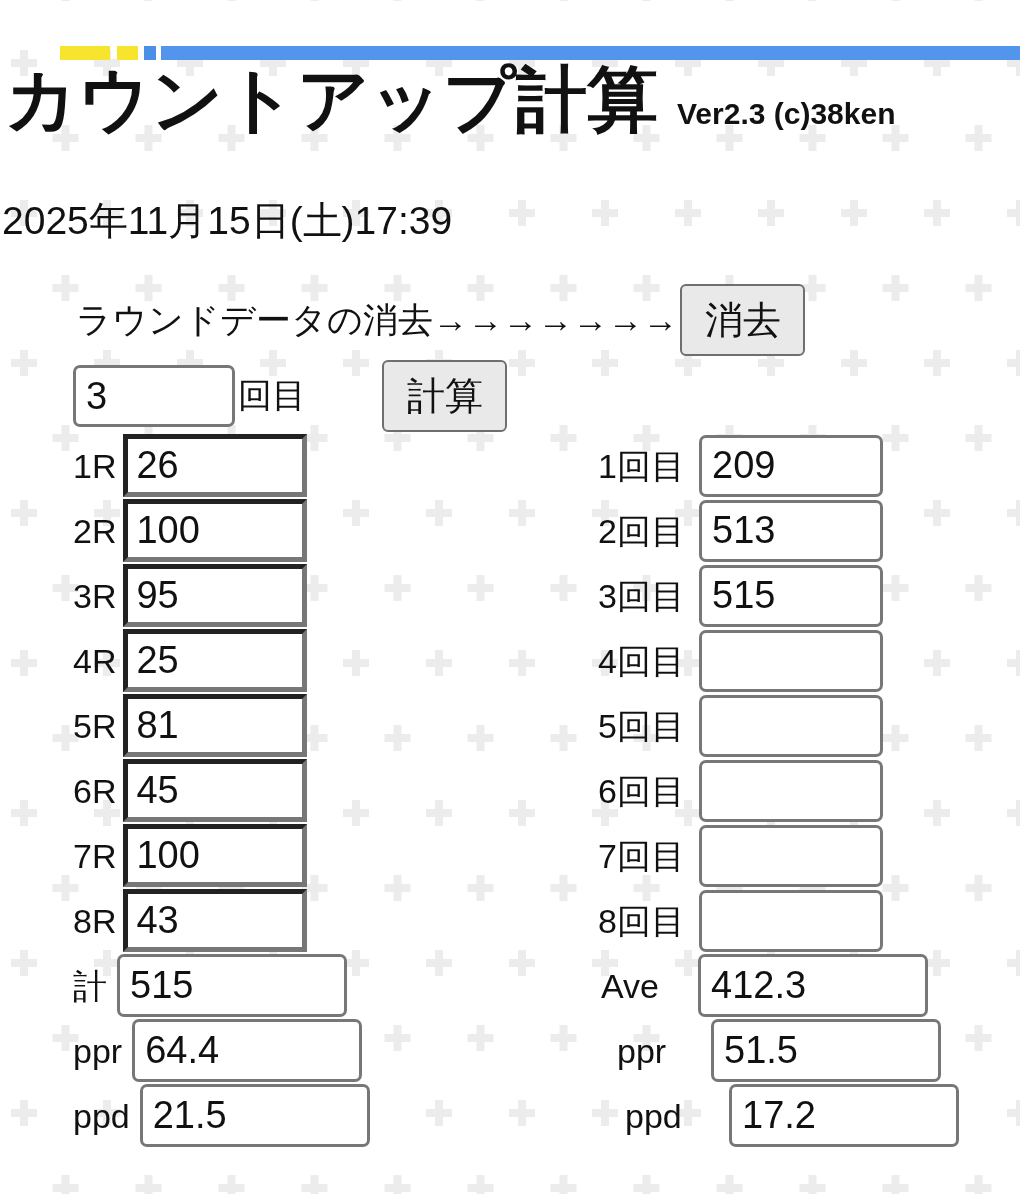 The width and height of the screenshot is (1020, 1194). What do you see at coordinates (377, 319) in the screenshot?
I see `clear-data-label: ラウンドデータの消去→→→→→→→` at bounding box center [377, 319].